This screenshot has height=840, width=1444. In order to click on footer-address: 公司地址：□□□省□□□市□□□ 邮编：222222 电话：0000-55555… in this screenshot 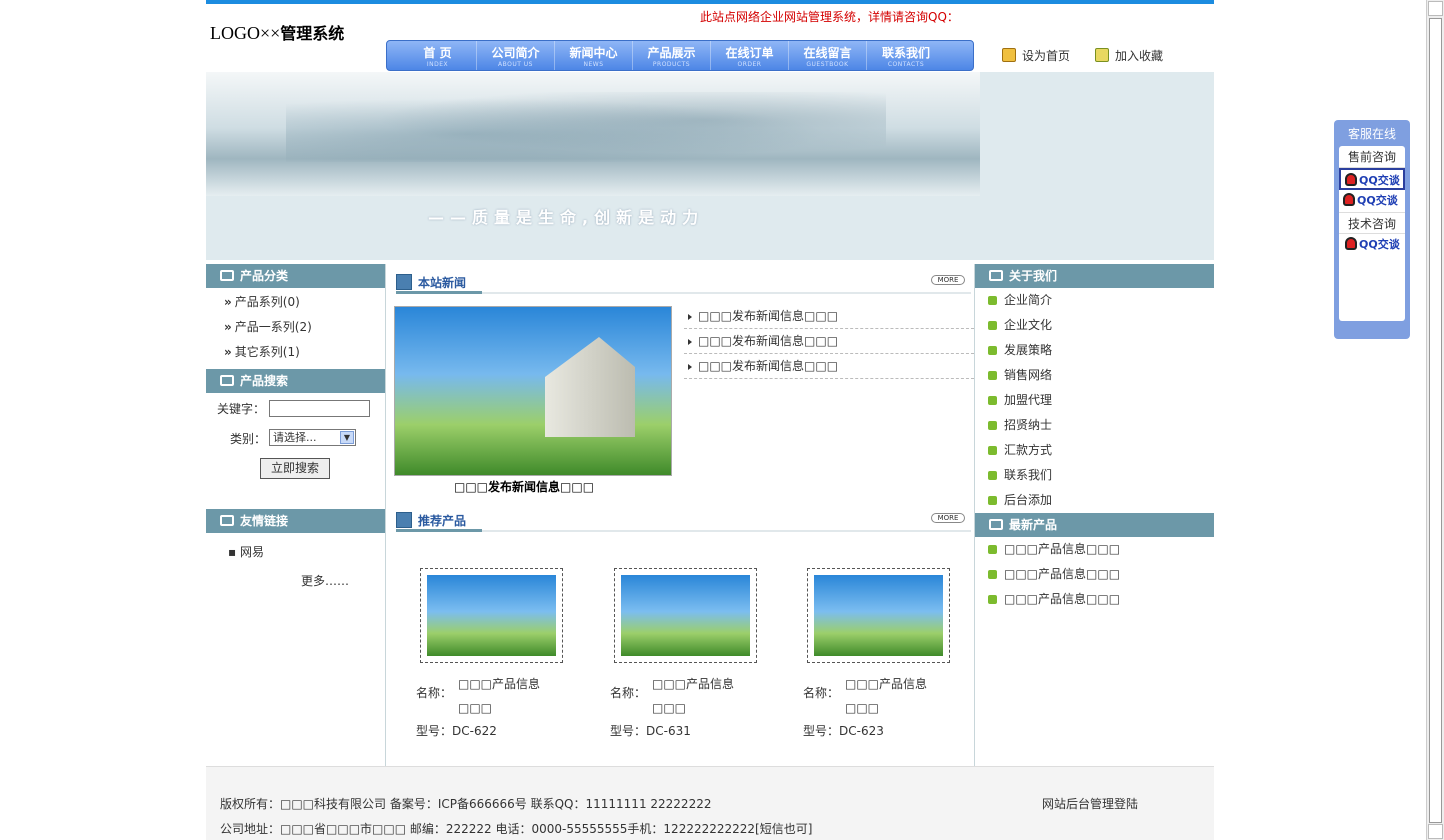, I will do `click(516, 829)`.